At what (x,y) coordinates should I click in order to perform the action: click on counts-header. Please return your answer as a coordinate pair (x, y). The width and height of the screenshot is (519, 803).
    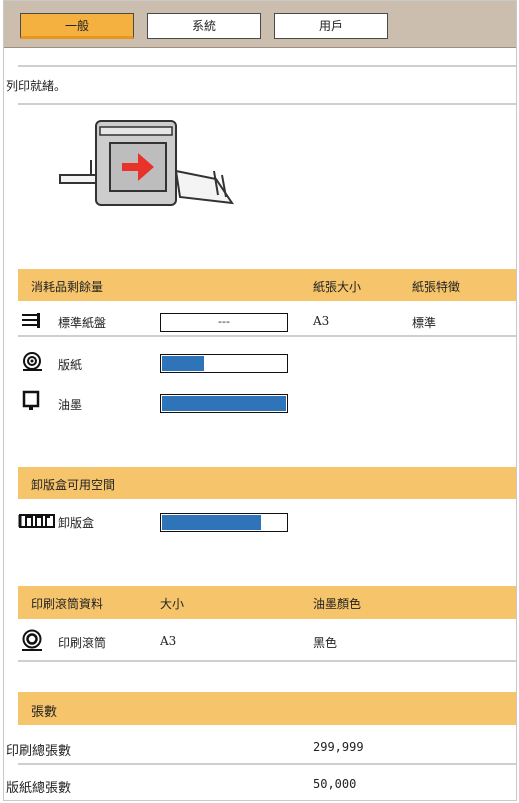
    Looking at the image, I should click on (267, 708).